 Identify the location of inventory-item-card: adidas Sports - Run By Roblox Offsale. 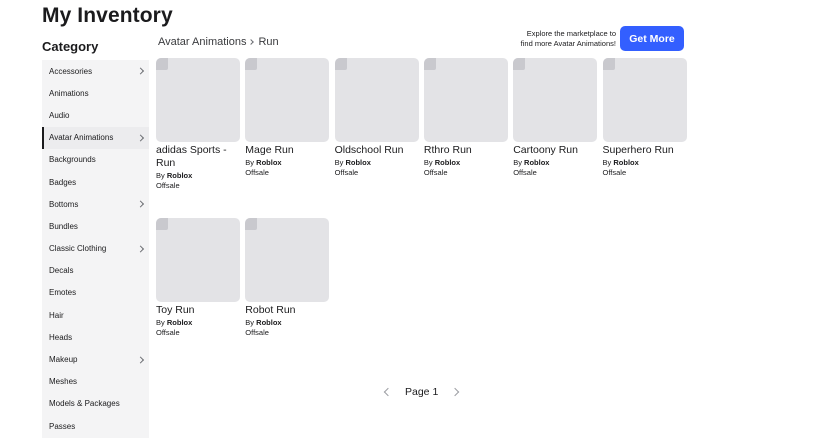
(198, 124).